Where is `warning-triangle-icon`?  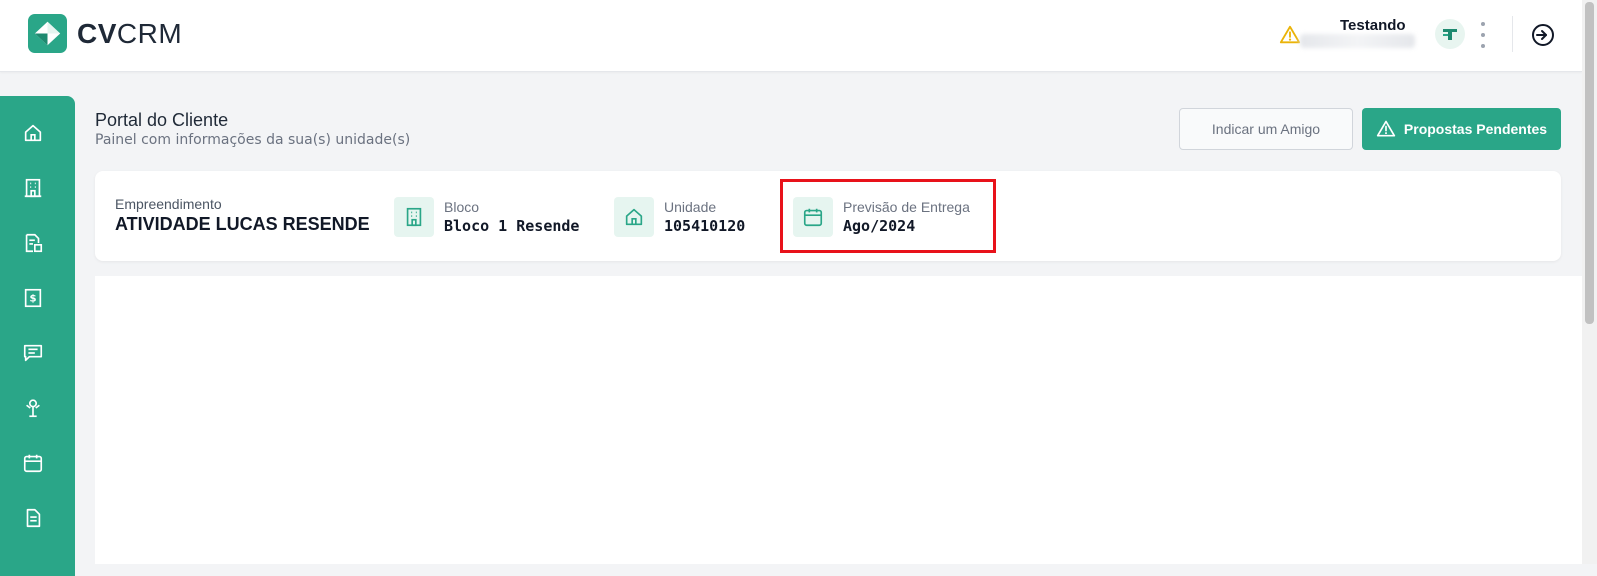
warning-triangle-icon is located at coordinates (1386, 128).